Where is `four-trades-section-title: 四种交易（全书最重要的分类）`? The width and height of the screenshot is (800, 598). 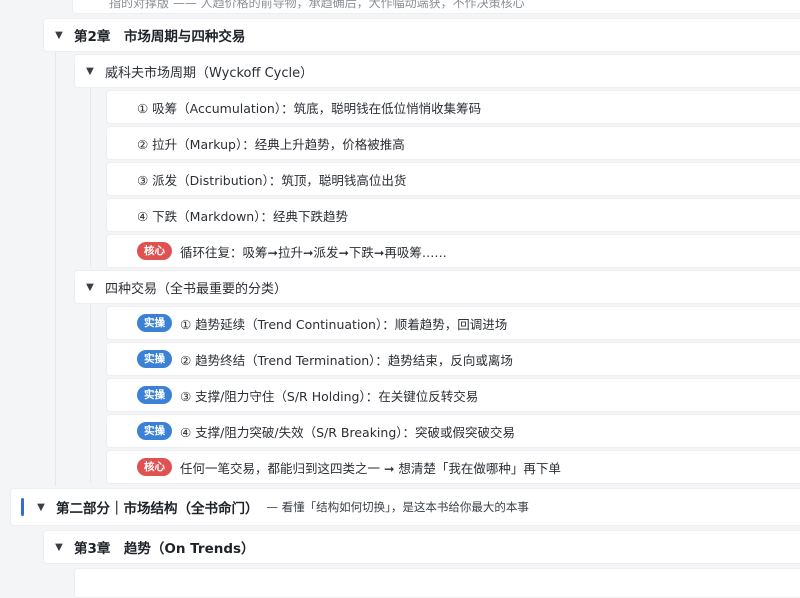 four-trades-section-title: 四种交易（全书最重要的分类） is located at coordinates (196, 289).